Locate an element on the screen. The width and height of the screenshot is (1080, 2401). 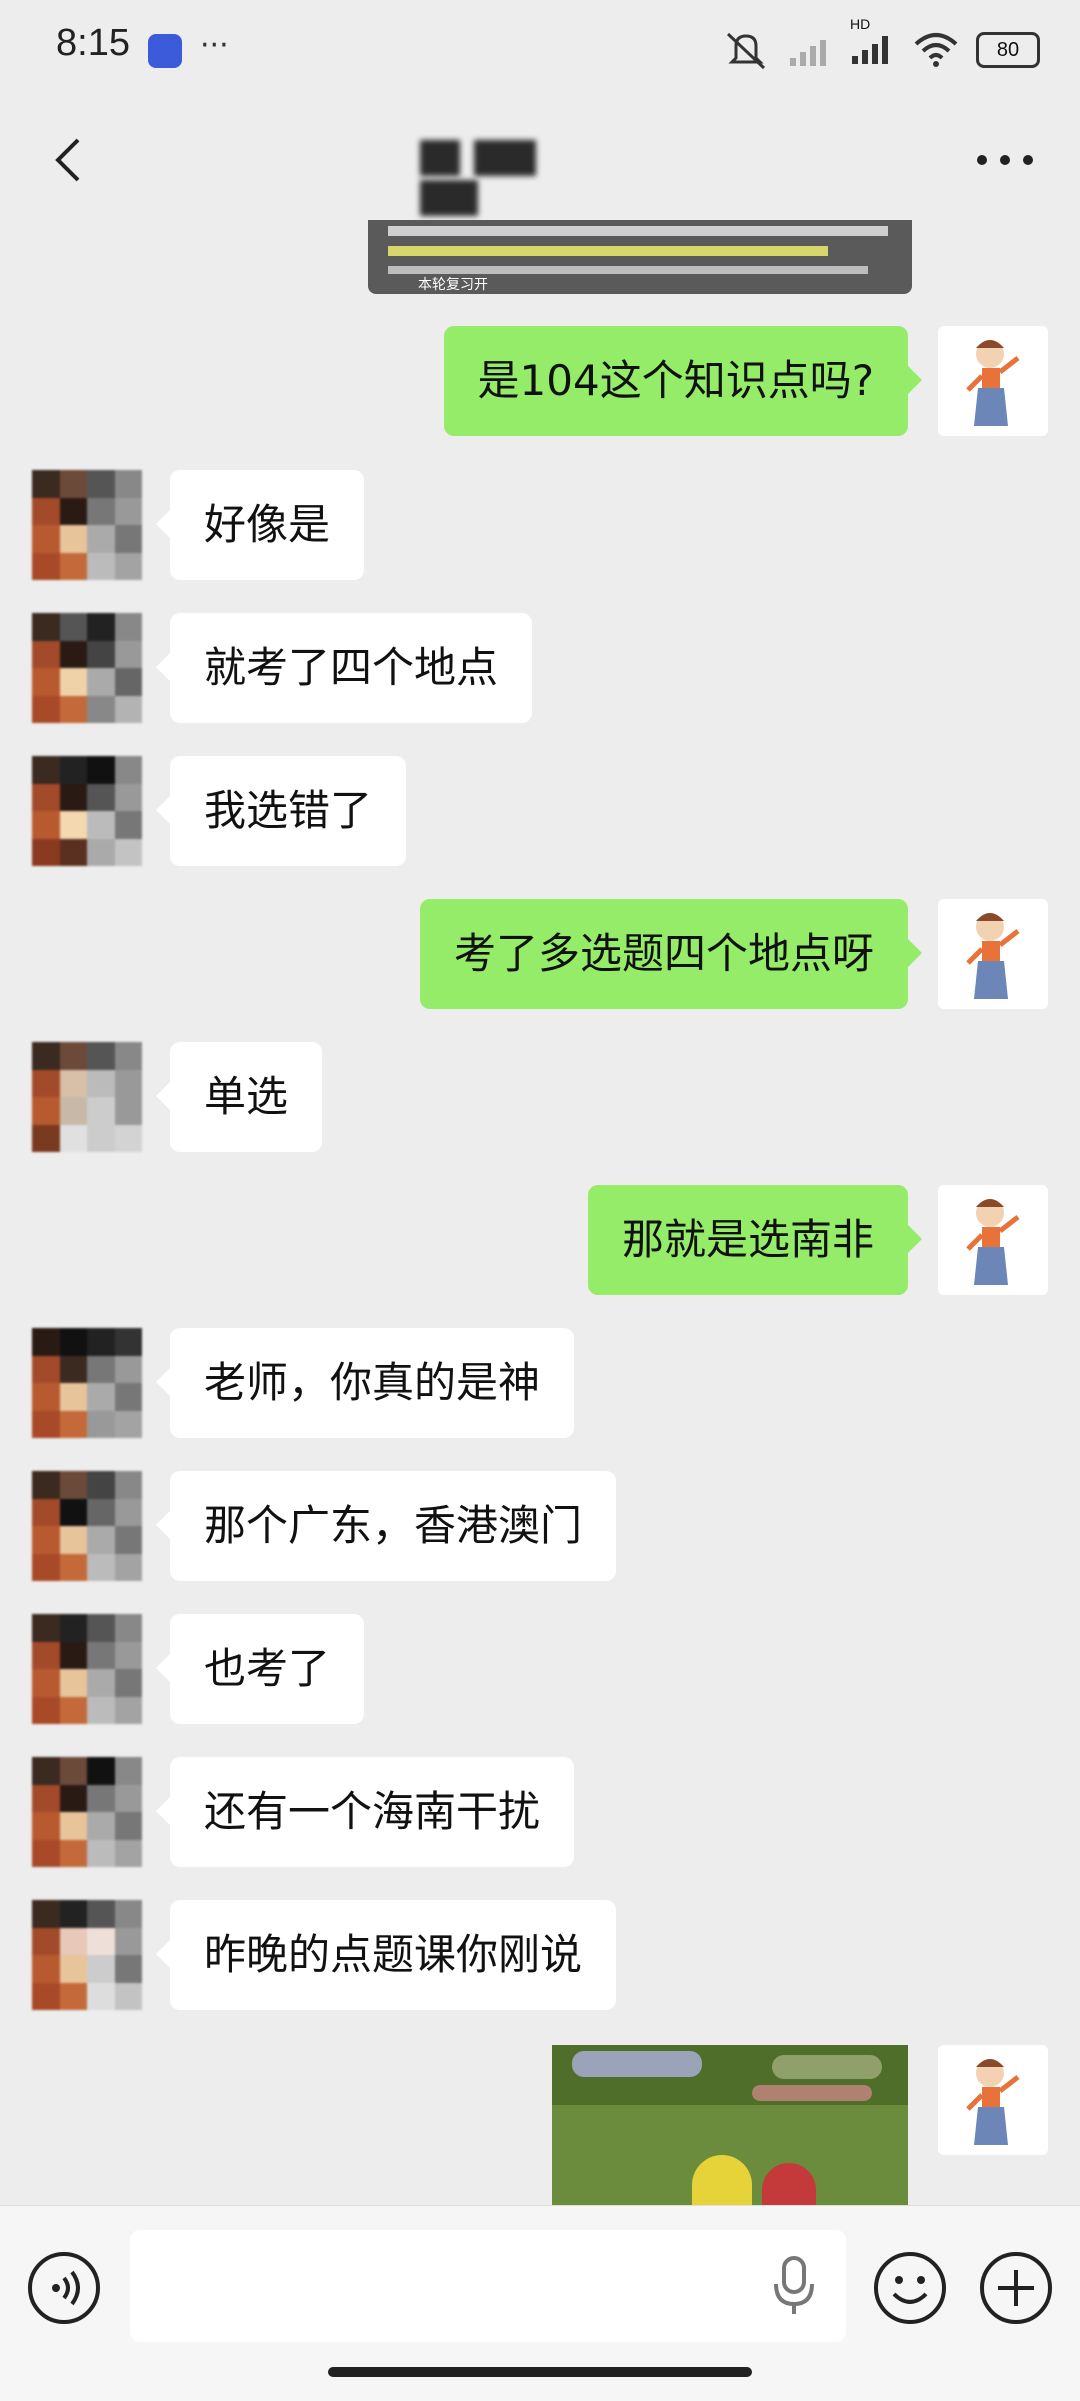
message-bubble-in: 也考了 is located at coordinates (260, 1669).